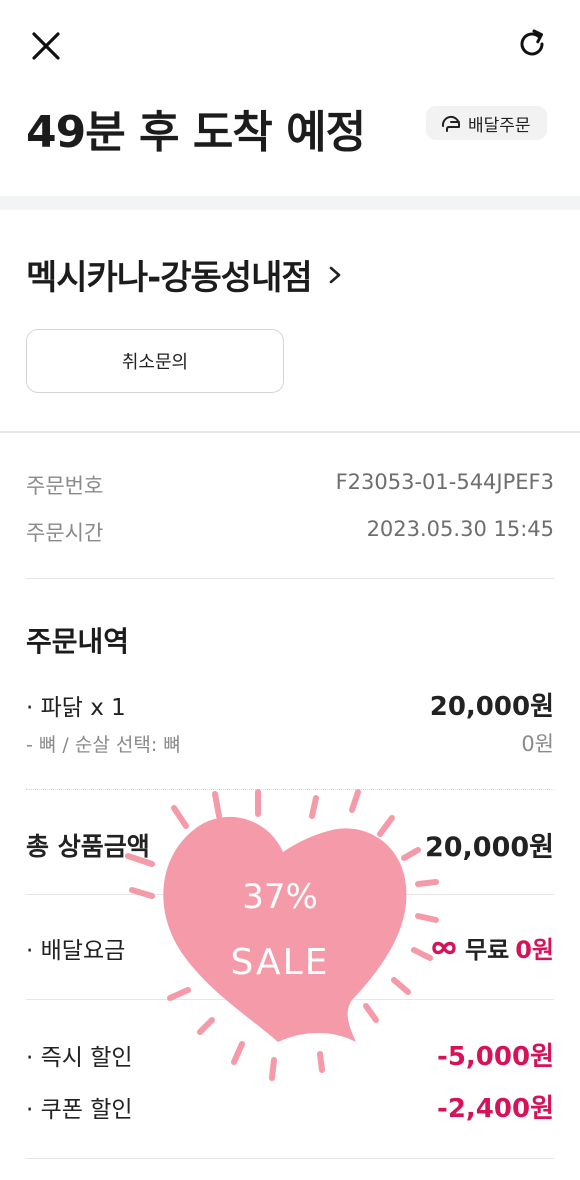  I want to click on order-number-label: 주문번호, so click(65, 486).